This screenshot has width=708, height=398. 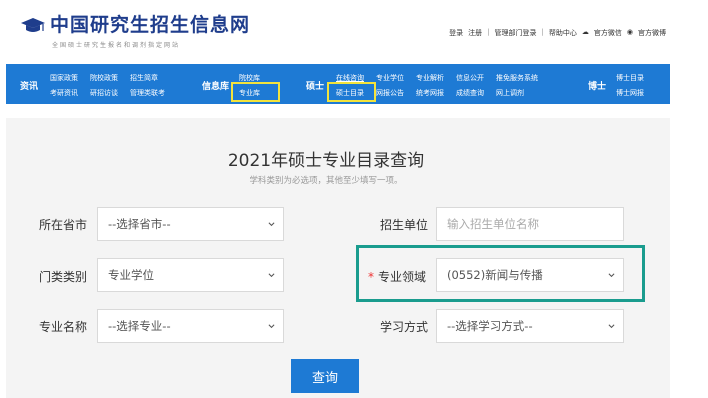 I want to click on nav-link-mgmt-exam: 管理类联考, so click(x=147, y=93).